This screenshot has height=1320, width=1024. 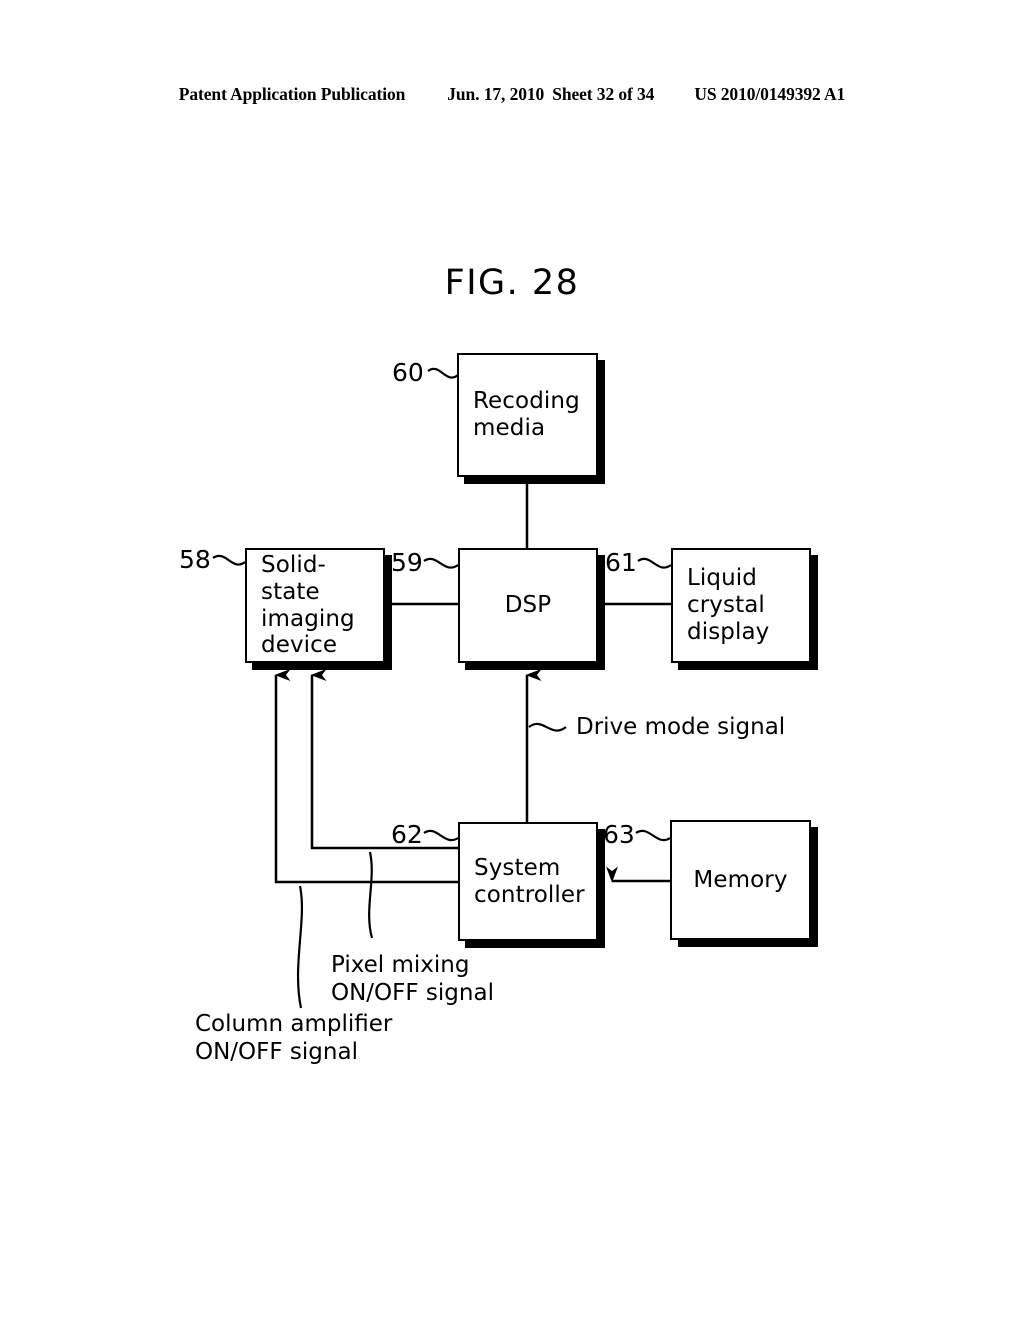 What do you see at coordinates (814, 887) in the screenshot?
I see `shadow-memory` at bounding box center [814, 887].